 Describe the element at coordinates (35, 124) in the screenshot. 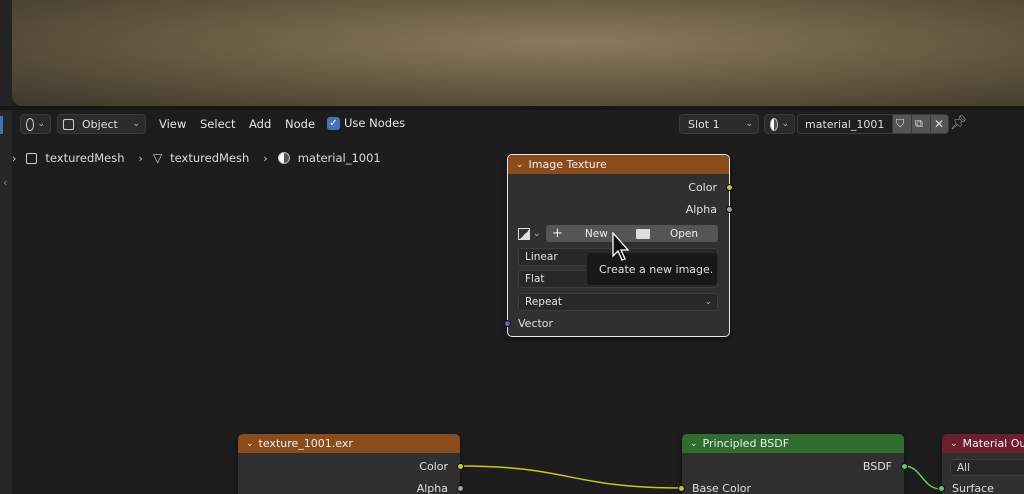

I see `editor-type-button: ⌄` at that location.